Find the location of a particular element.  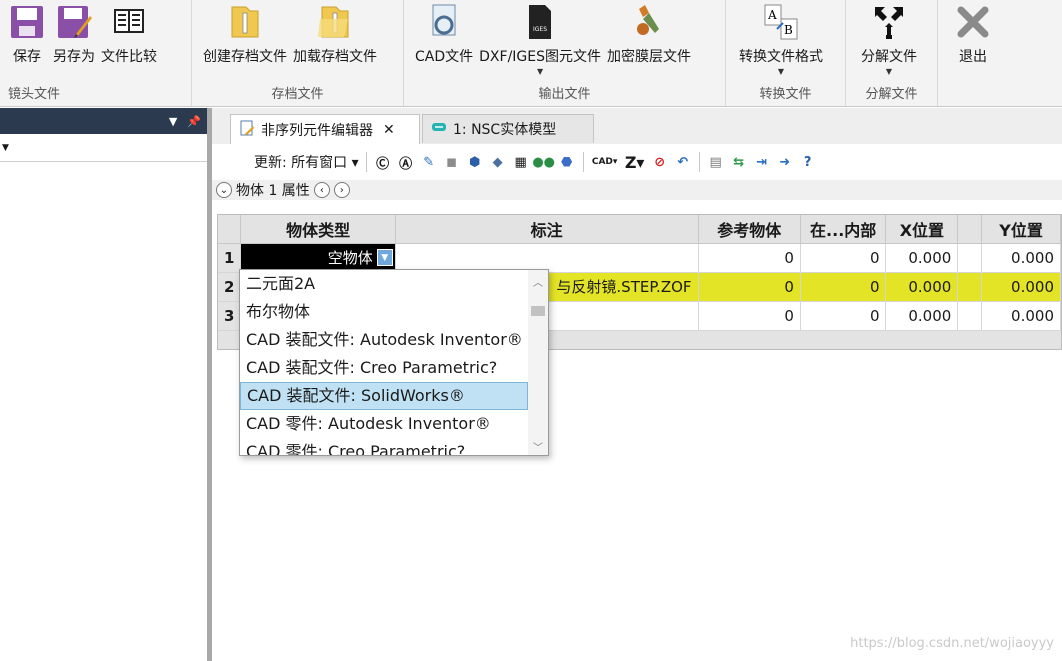

group-split-file: 分解文件 ▼ 分解文件 is located at coordinates (892, 53).